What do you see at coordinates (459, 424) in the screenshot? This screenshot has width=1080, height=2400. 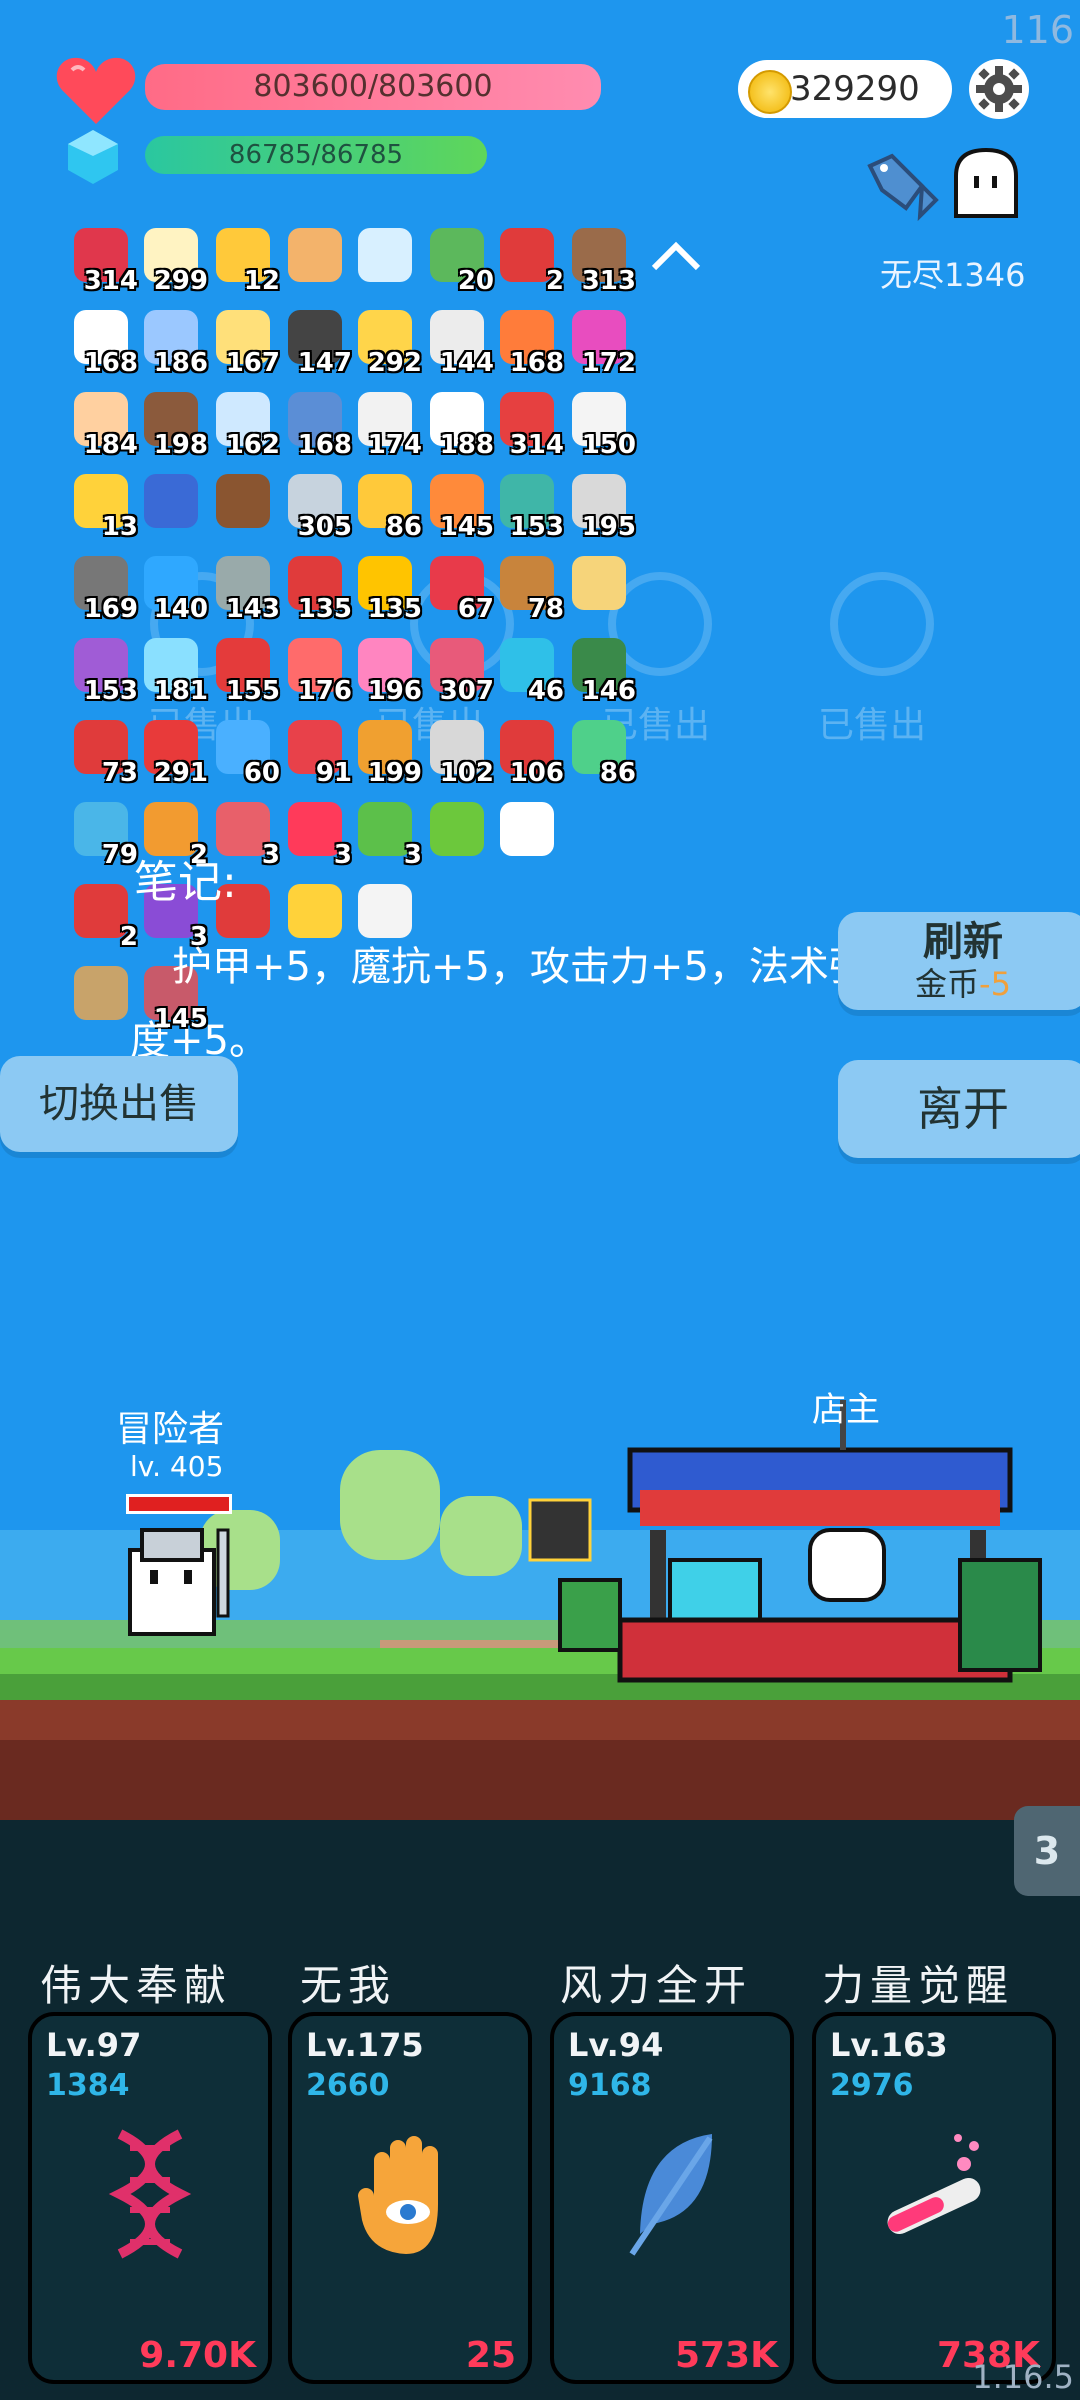 I see `inventory-item: 188` at bounding box center [459, 424].